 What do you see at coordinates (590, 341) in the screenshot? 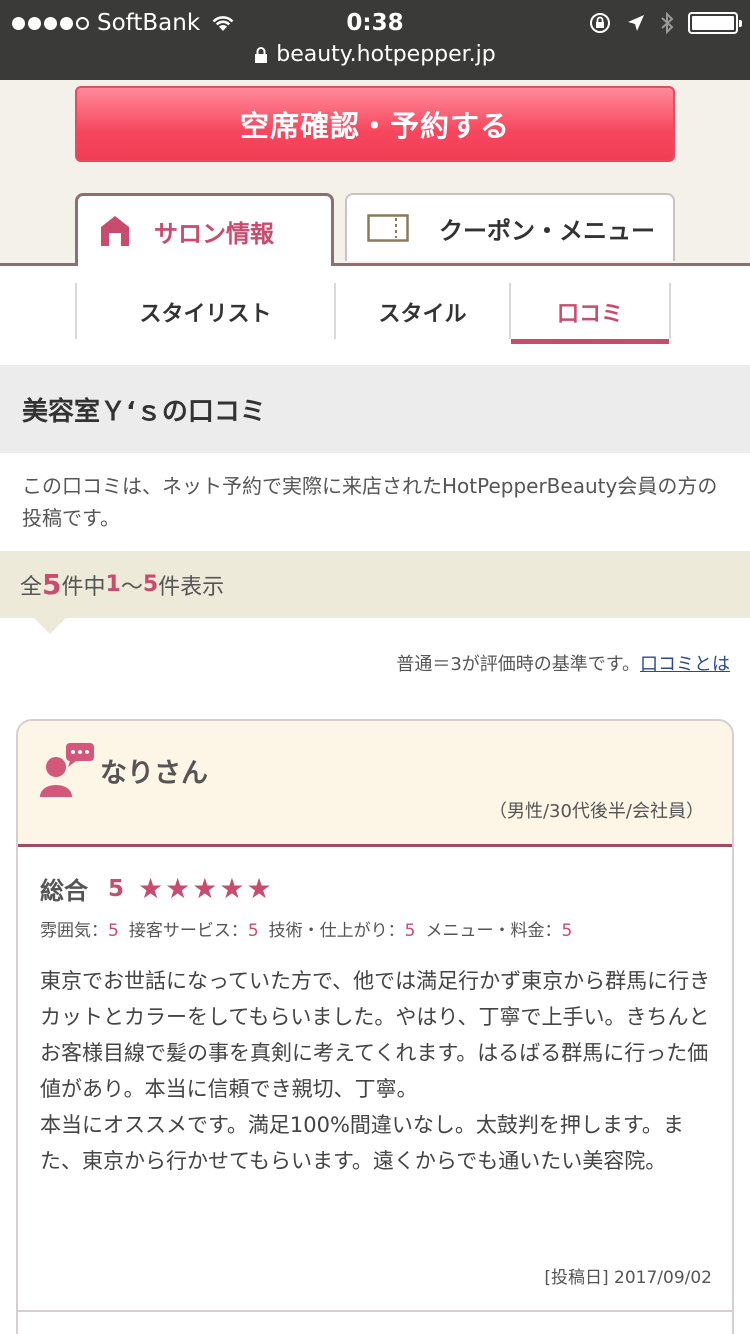
I see `active-tab-indicator` at bounding box center [590, 341].